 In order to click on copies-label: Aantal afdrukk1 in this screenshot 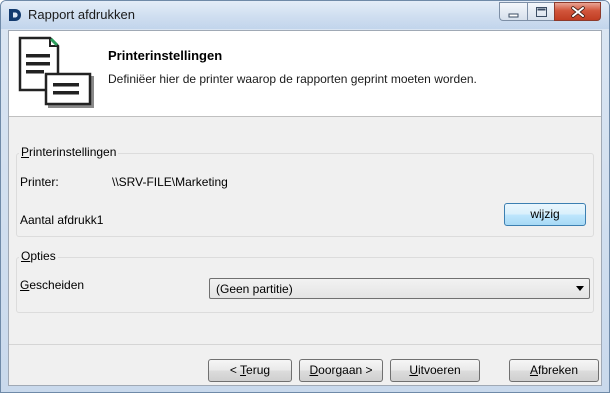, I will do `click(62, 220)`.